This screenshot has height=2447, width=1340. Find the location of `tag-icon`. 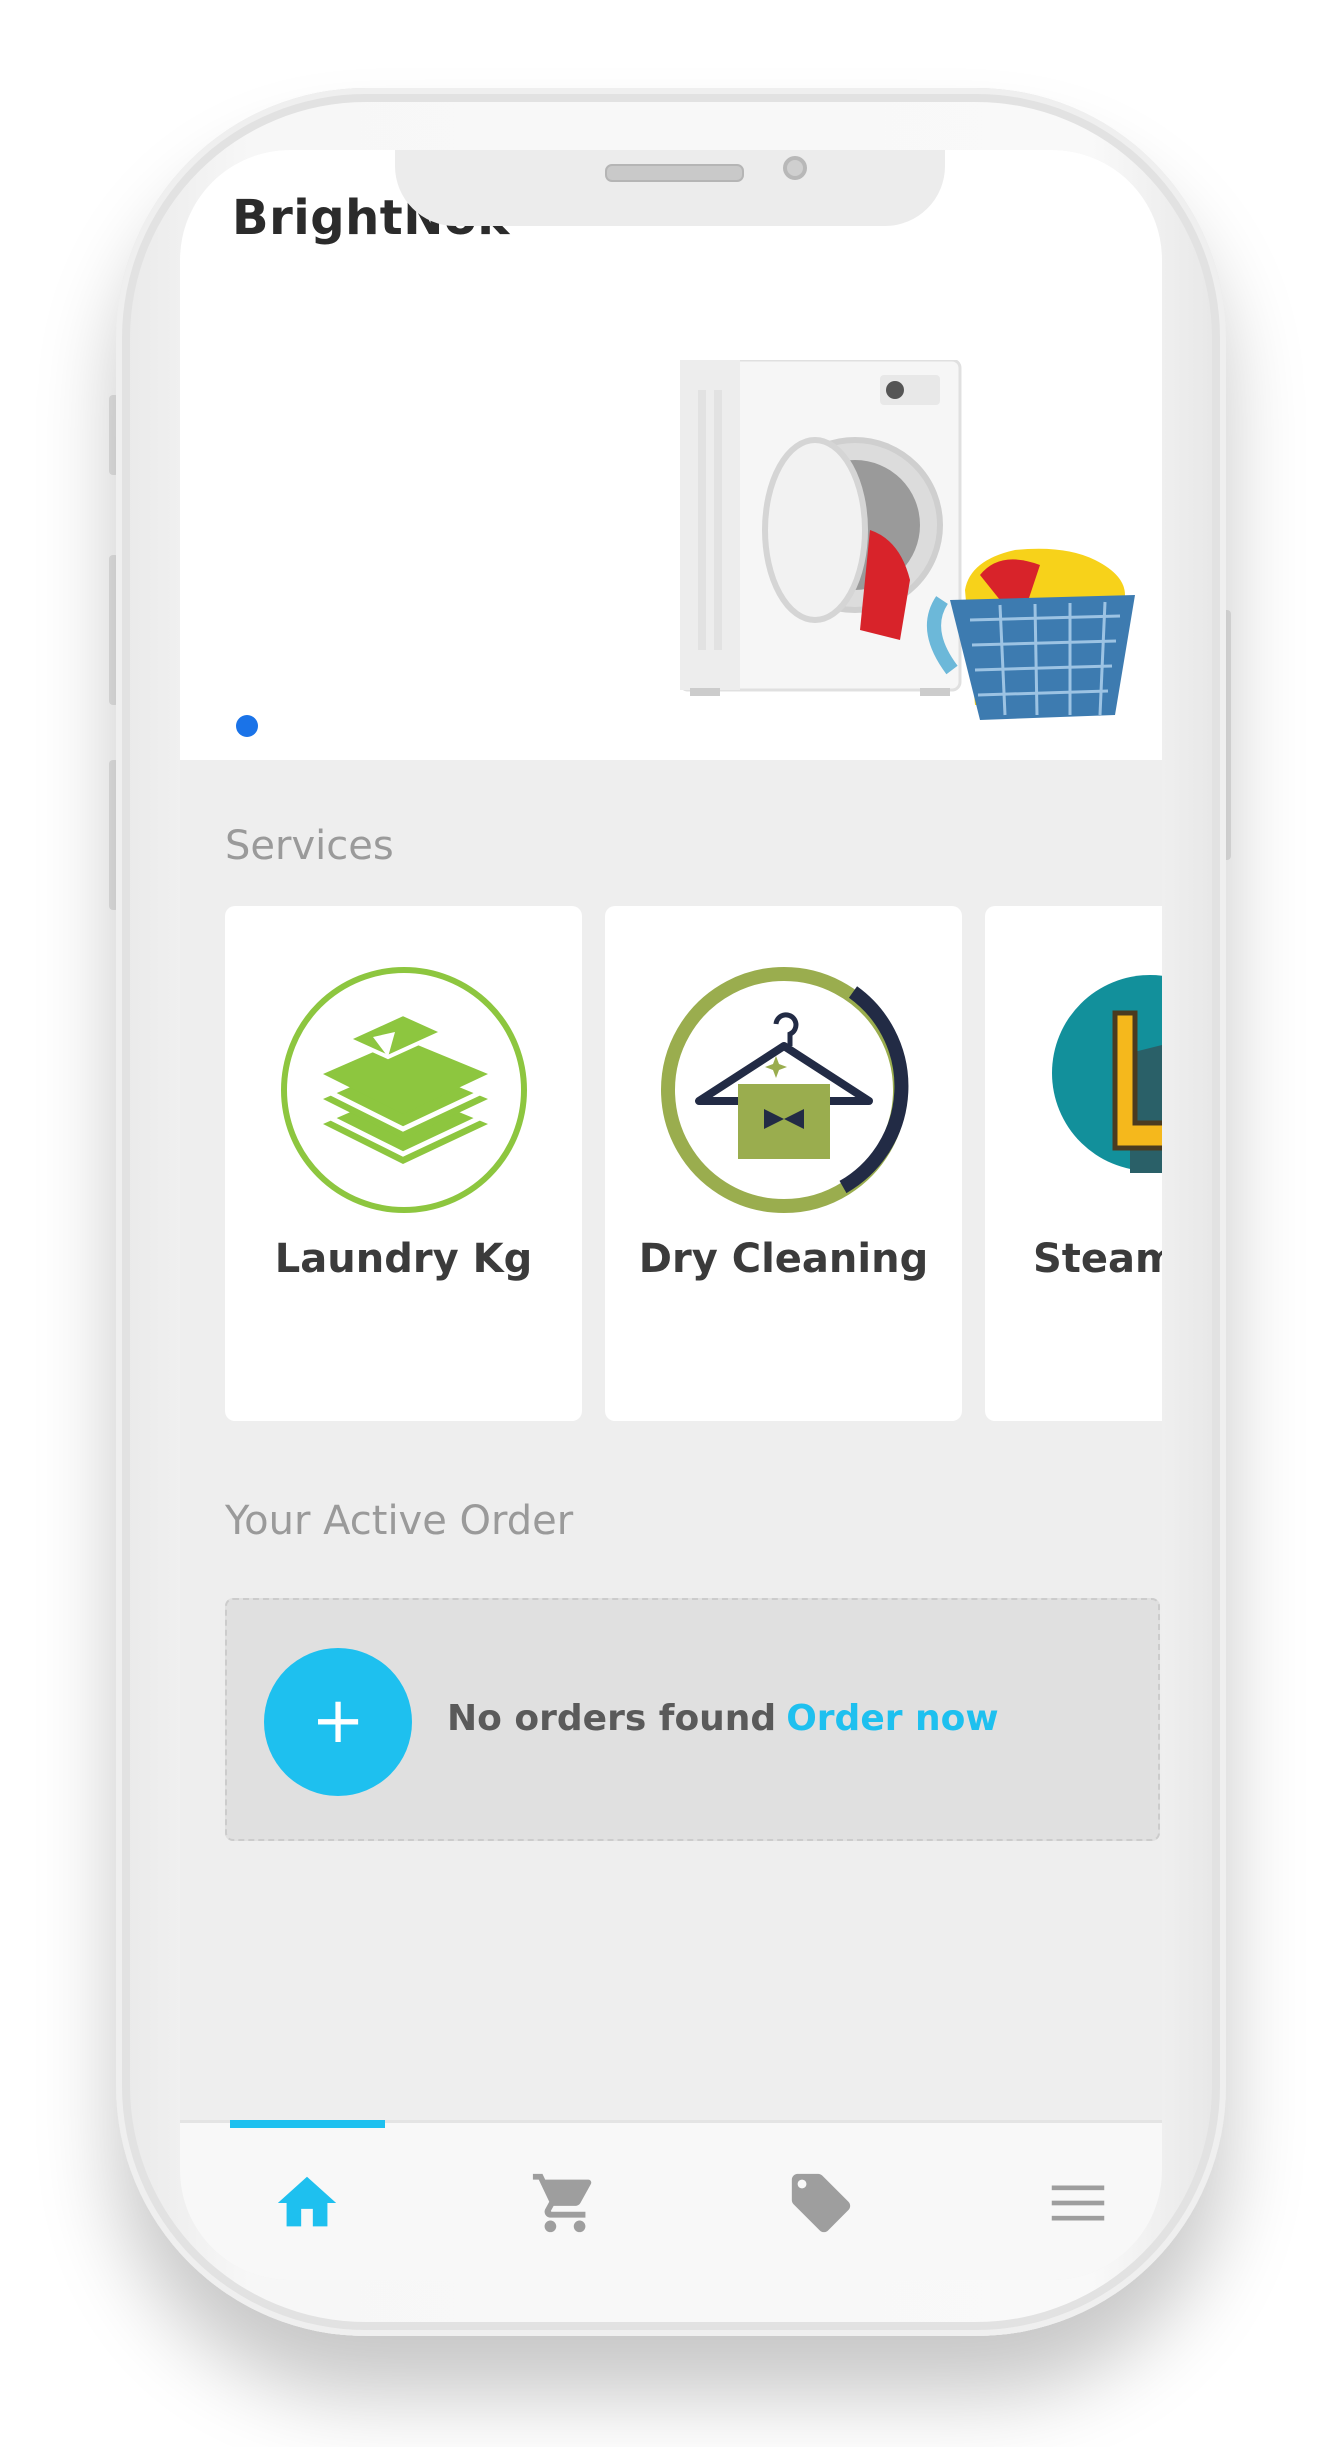

tag-icon is located at coordinates (821, 2203).